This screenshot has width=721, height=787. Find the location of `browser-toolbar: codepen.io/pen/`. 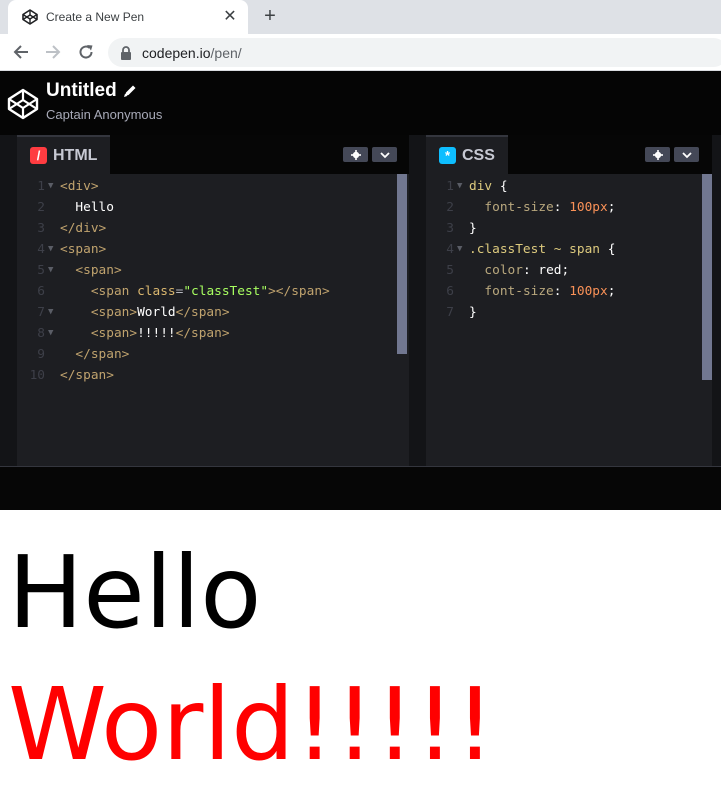

browser-toolbar: codepen.io/pen/ is located at coordinates (360, 52).